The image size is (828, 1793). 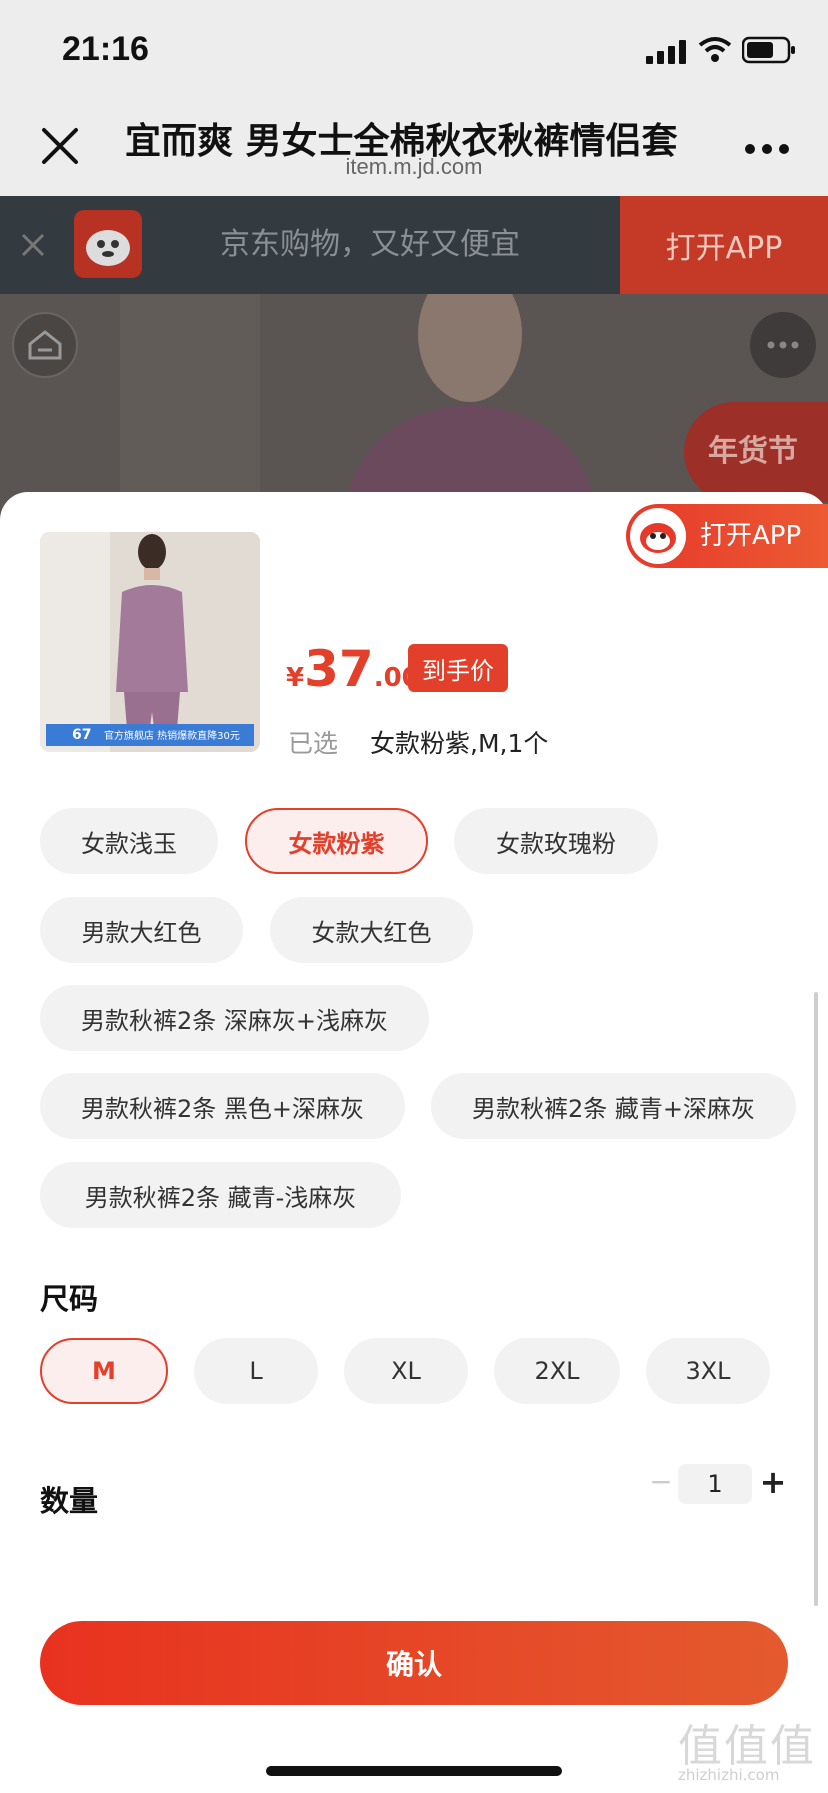 I want to click on price-currency: ¥, so click(x=295, y=678).